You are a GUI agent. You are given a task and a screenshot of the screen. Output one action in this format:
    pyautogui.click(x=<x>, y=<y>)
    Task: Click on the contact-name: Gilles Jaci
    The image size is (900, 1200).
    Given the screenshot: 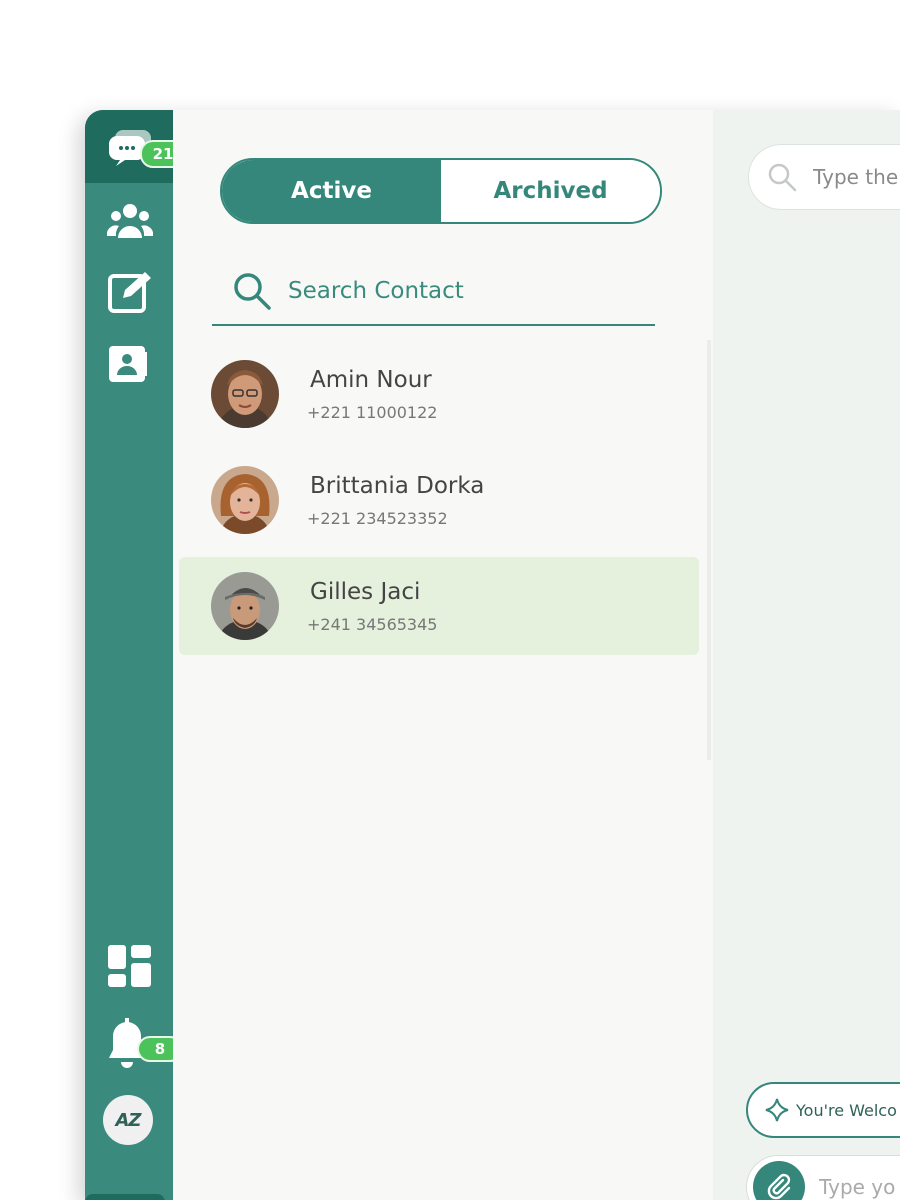 What is the action you would take?
    pyautogui.click(x=365, y=592)
    